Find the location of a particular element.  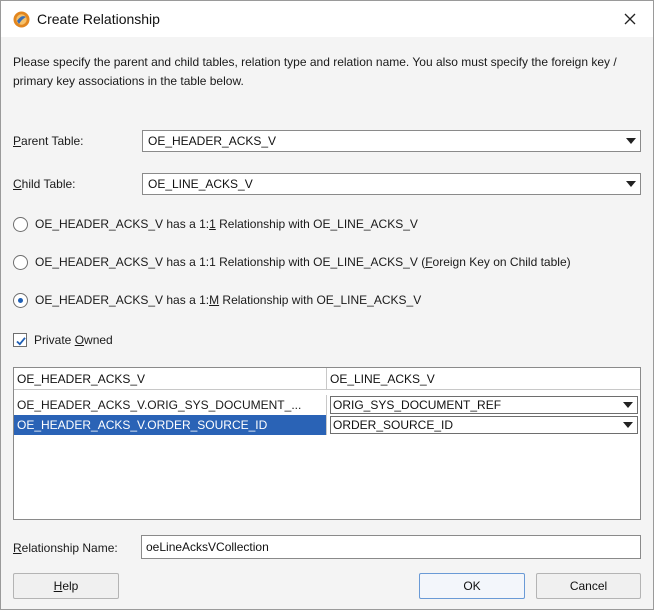

child-table-select: OE_LINE_ACKS_V is located at coordinates (391, 184).